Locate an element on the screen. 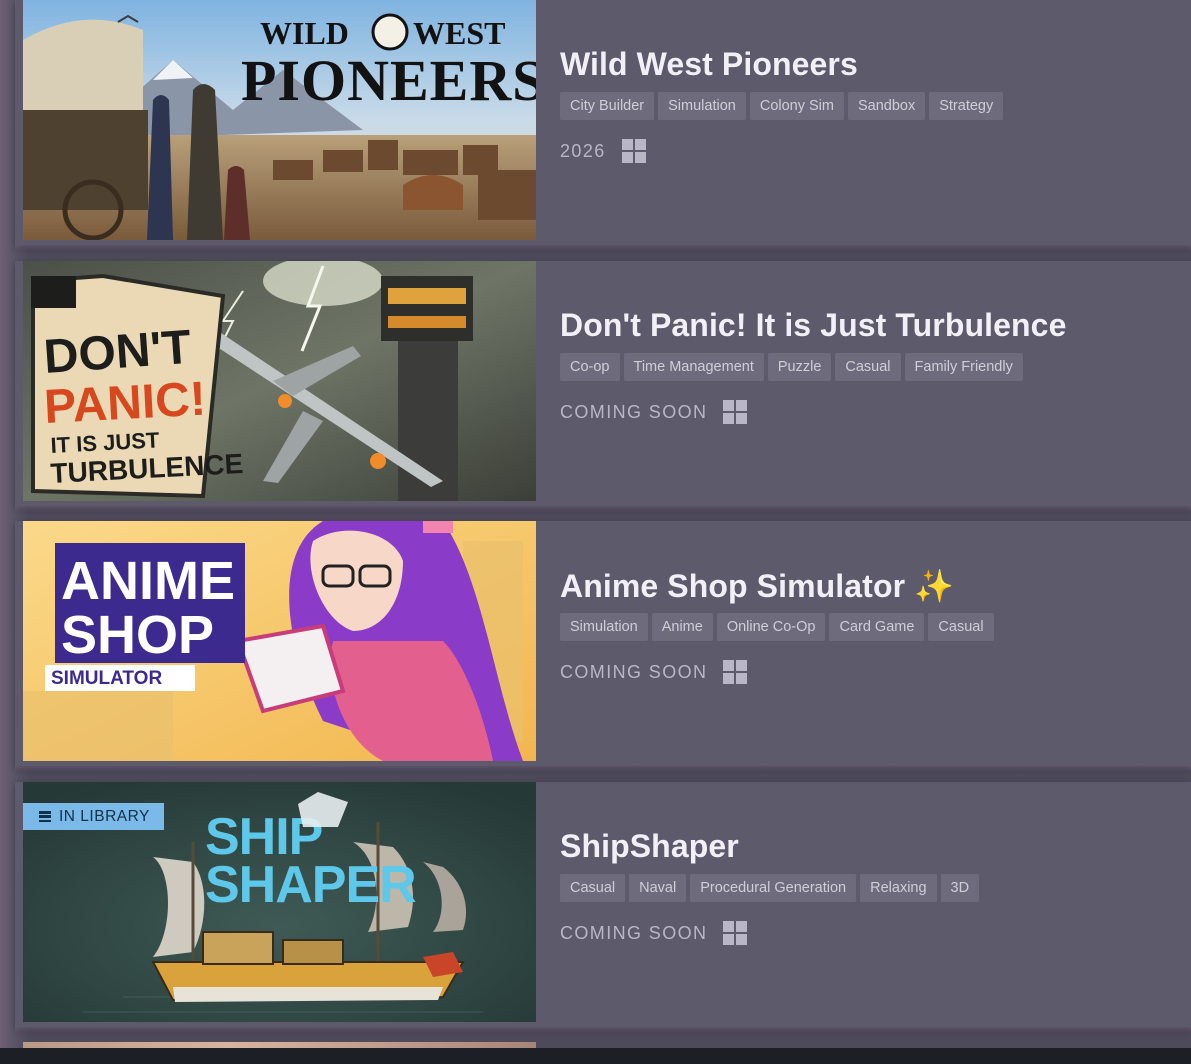 The width and height of the screenshot is (1191, 1064). tag: City Builder is located at coordinates (607, 106).